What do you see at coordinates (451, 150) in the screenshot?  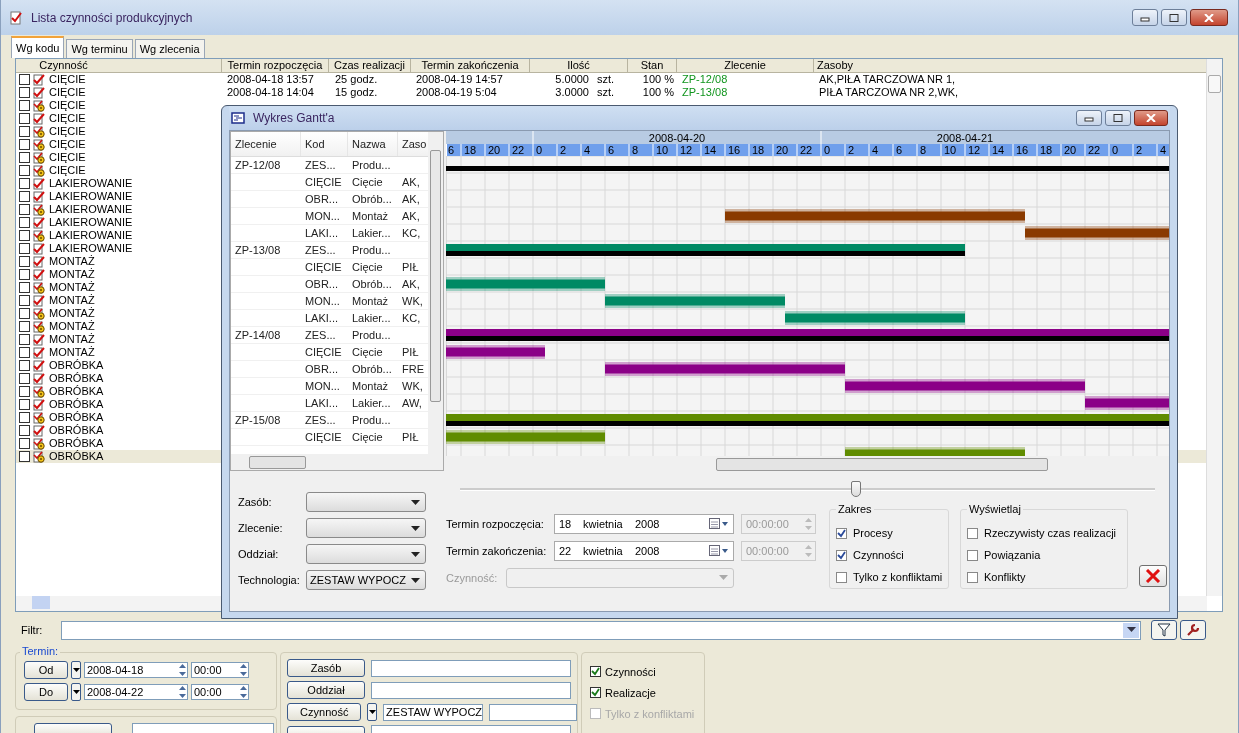 I see `hour-label: 6` at bounding box center [451, 150].